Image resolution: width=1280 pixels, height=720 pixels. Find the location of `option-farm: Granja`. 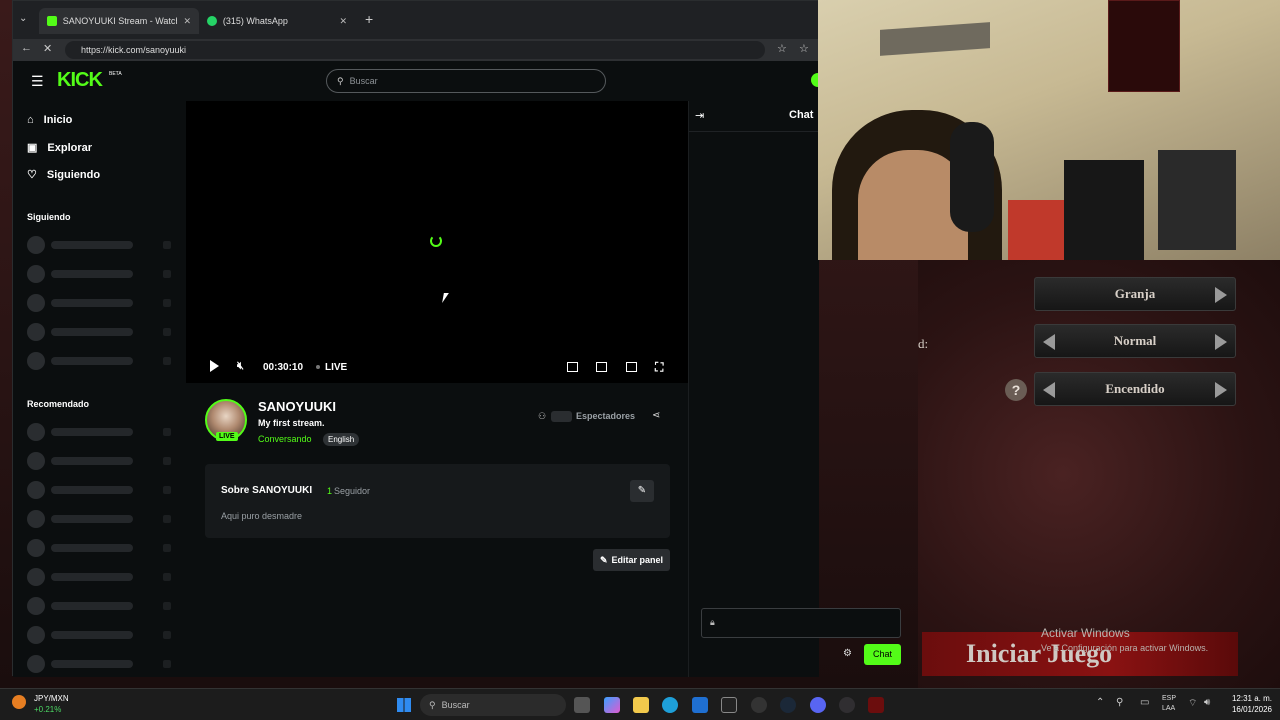

option-farm: Granja is located at coordinates (1135, 294).